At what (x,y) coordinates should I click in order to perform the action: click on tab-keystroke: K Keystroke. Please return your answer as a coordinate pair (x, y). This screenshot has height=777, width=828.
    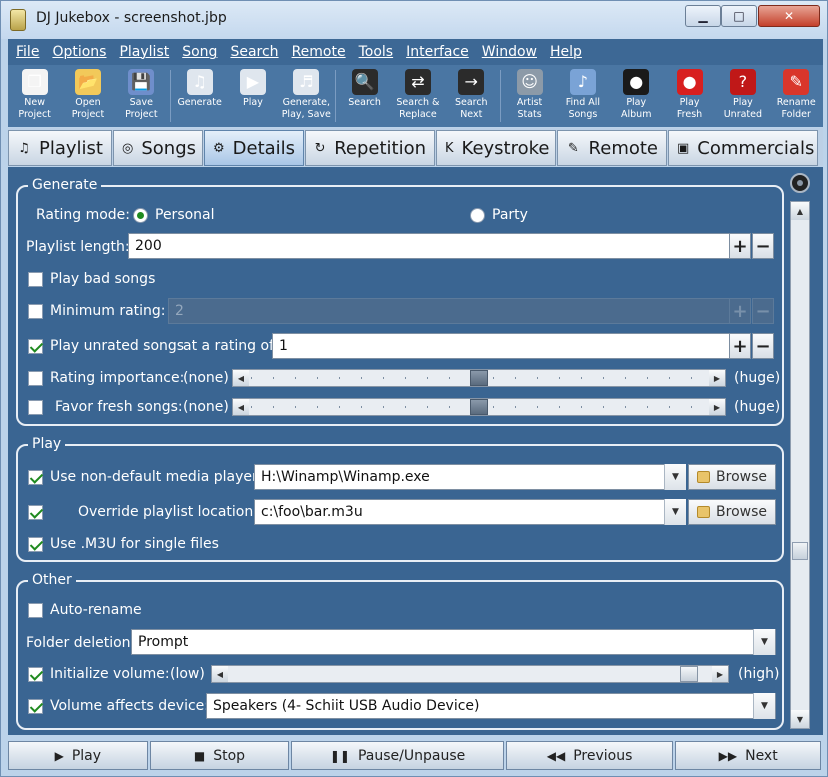
    Looking at the image, I should click on (496, 148).